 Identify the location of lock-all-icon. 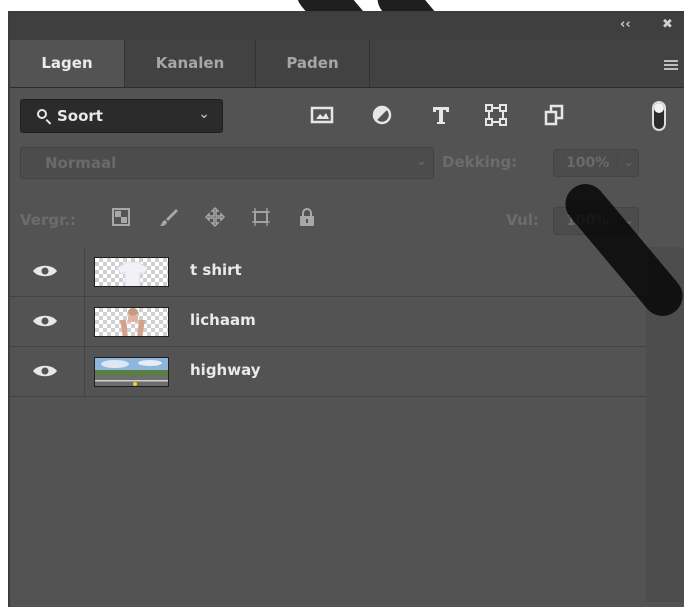
(307, 217).